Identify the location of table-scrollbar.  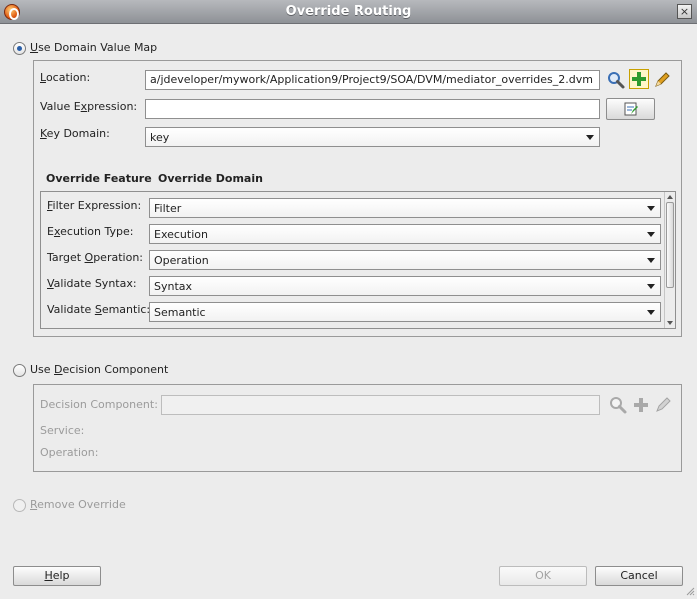
(669, 260).